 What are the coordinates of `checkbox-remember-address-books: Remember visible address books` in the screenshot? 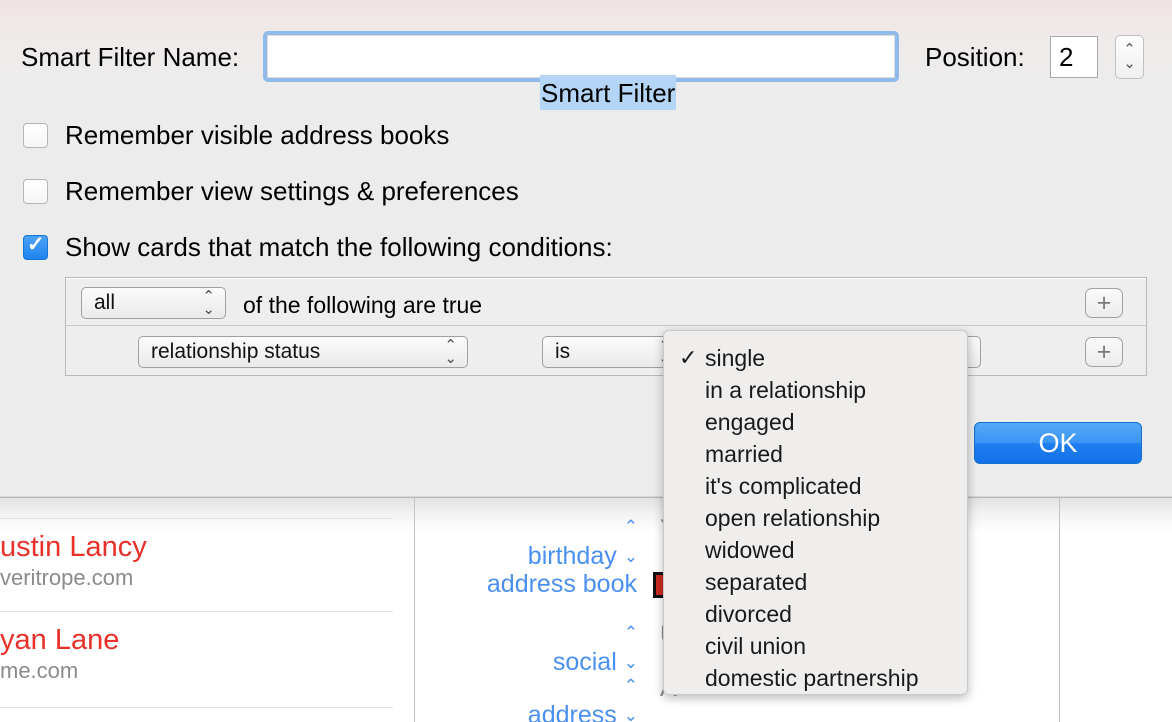 It's located at (236, 135).